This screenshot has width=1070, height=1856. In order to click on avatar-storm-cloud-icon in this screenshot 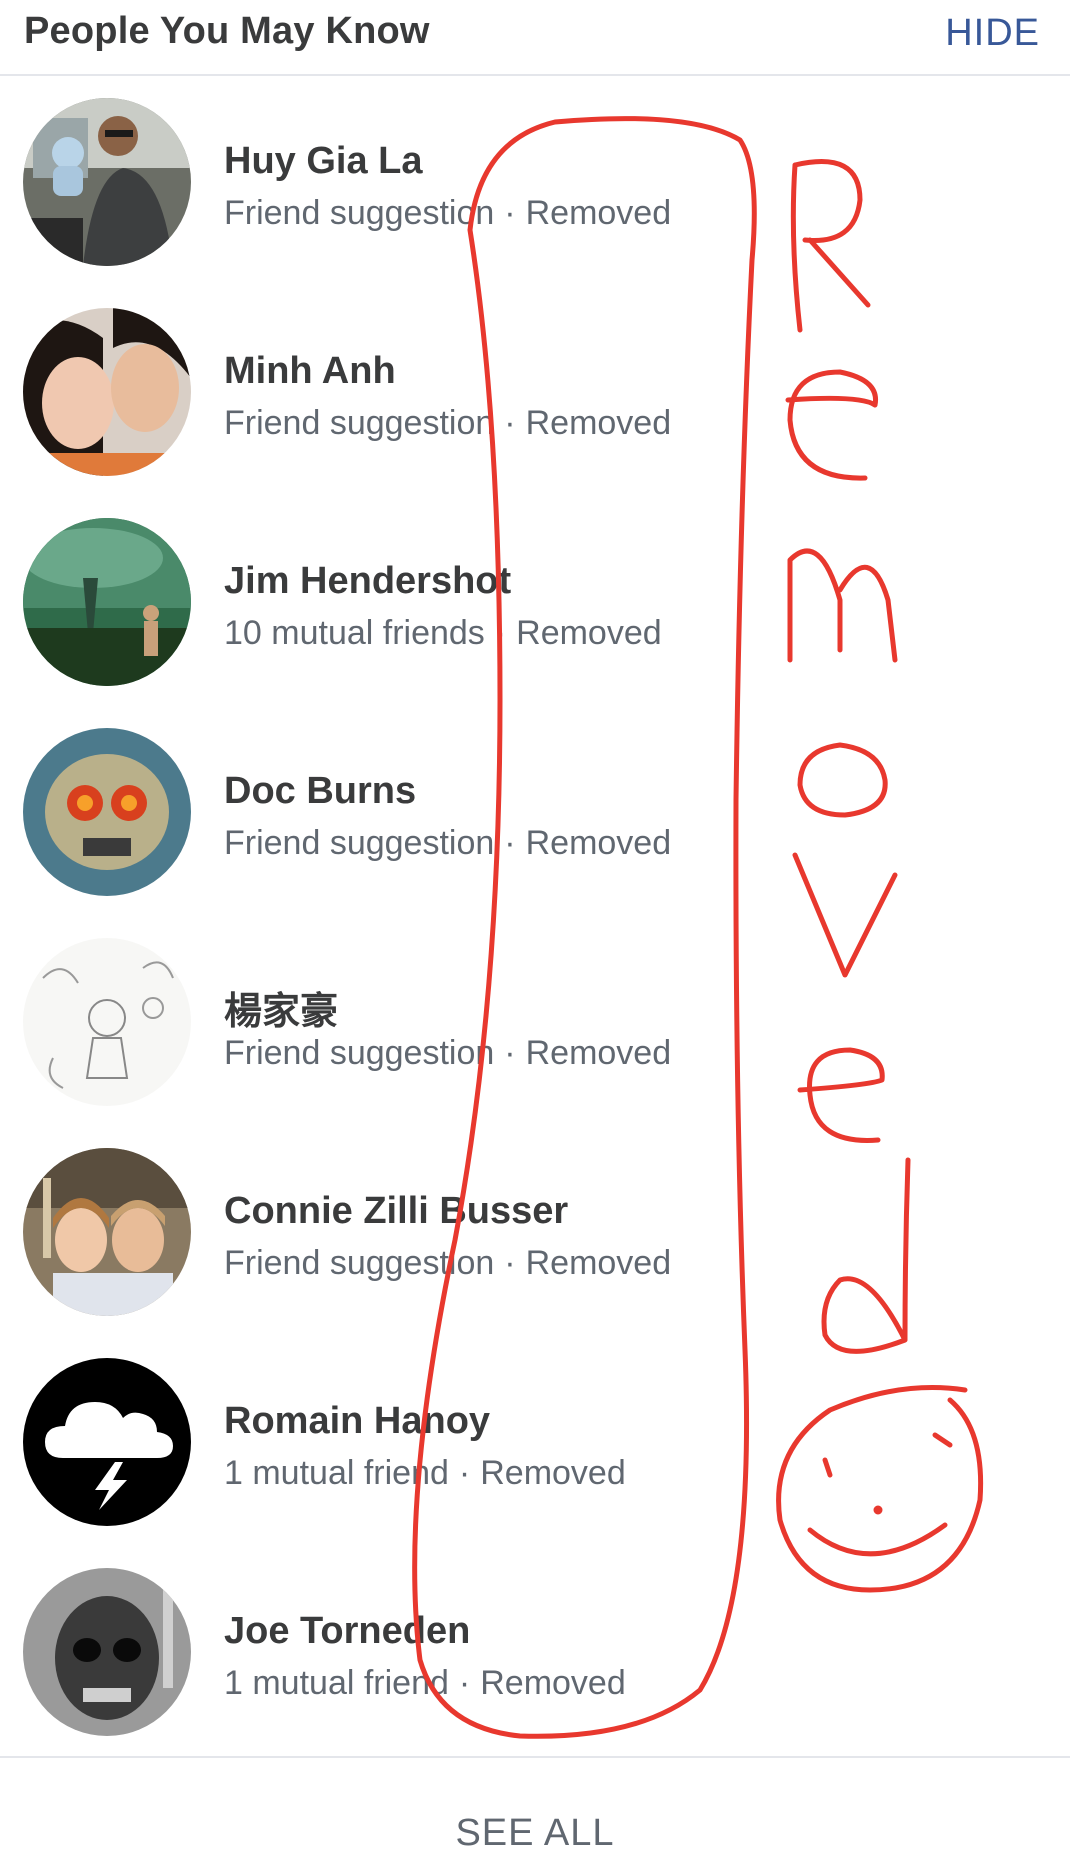, I will do `click(107, 1442)`.